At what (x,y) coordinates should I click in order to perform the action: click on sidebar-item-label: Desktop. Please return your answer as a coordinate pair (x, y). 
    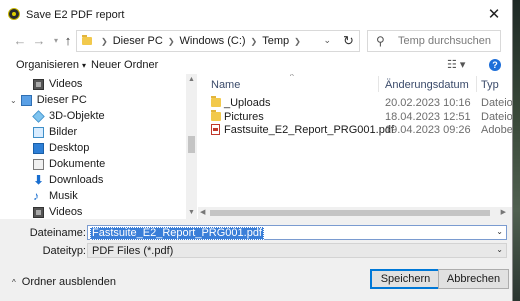
    Looking at the image, I should click on (69, 148).